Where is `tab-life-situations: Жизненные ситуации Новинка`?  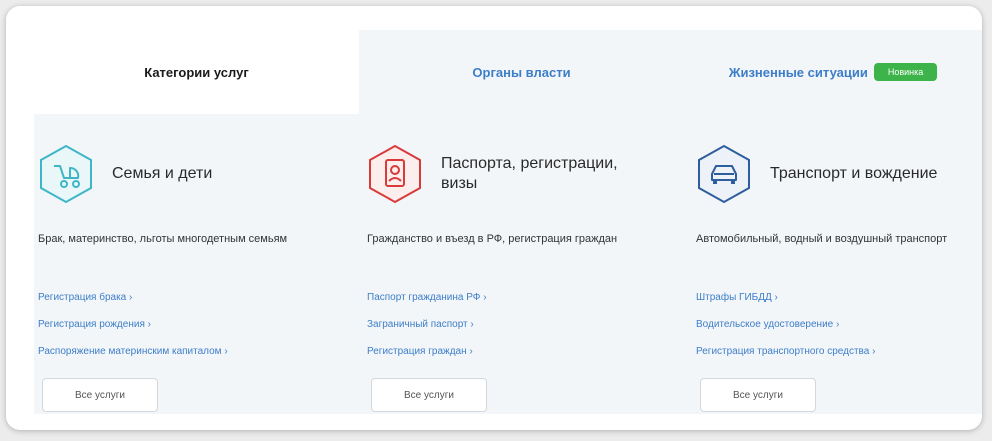 tab-life-situations: Жизненные ситуации Новинка is located at coordinates (833, 72).